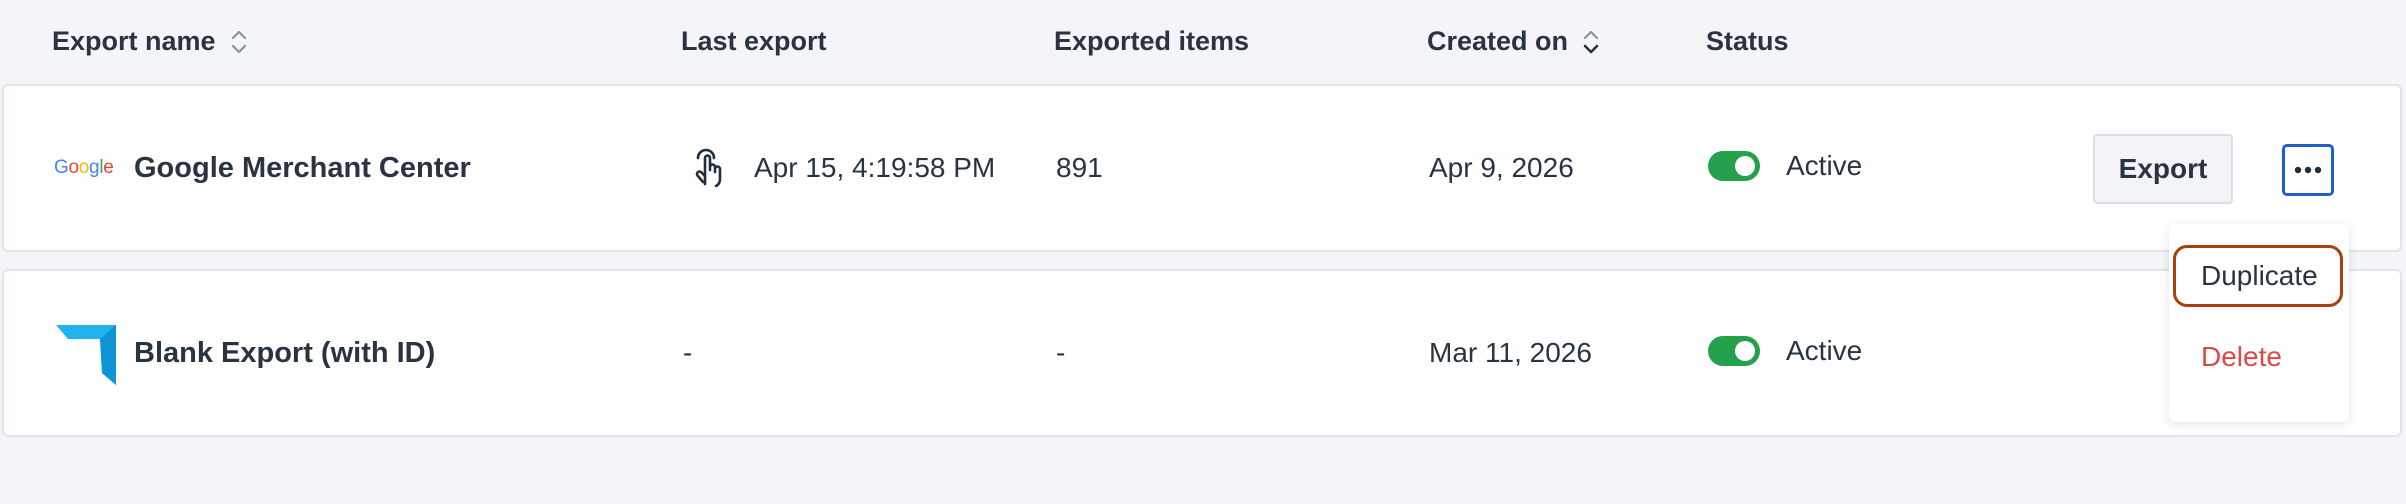 This screenshot has width=2406, height=504. I want to click on sort-icon, so click(239, 42).